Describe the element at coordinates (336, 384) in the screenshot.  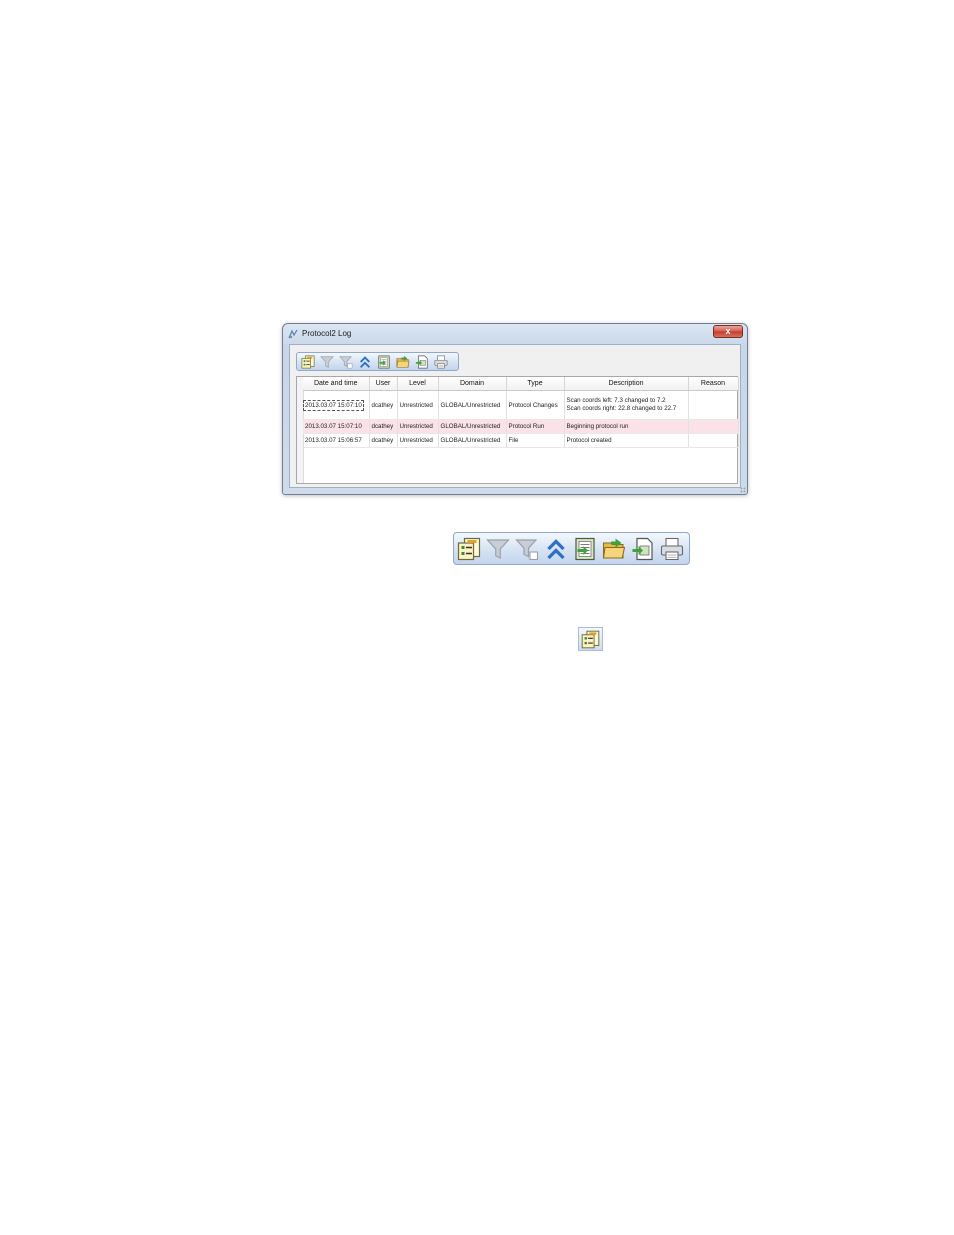
I see `column-header-date: Date and time` at that location.